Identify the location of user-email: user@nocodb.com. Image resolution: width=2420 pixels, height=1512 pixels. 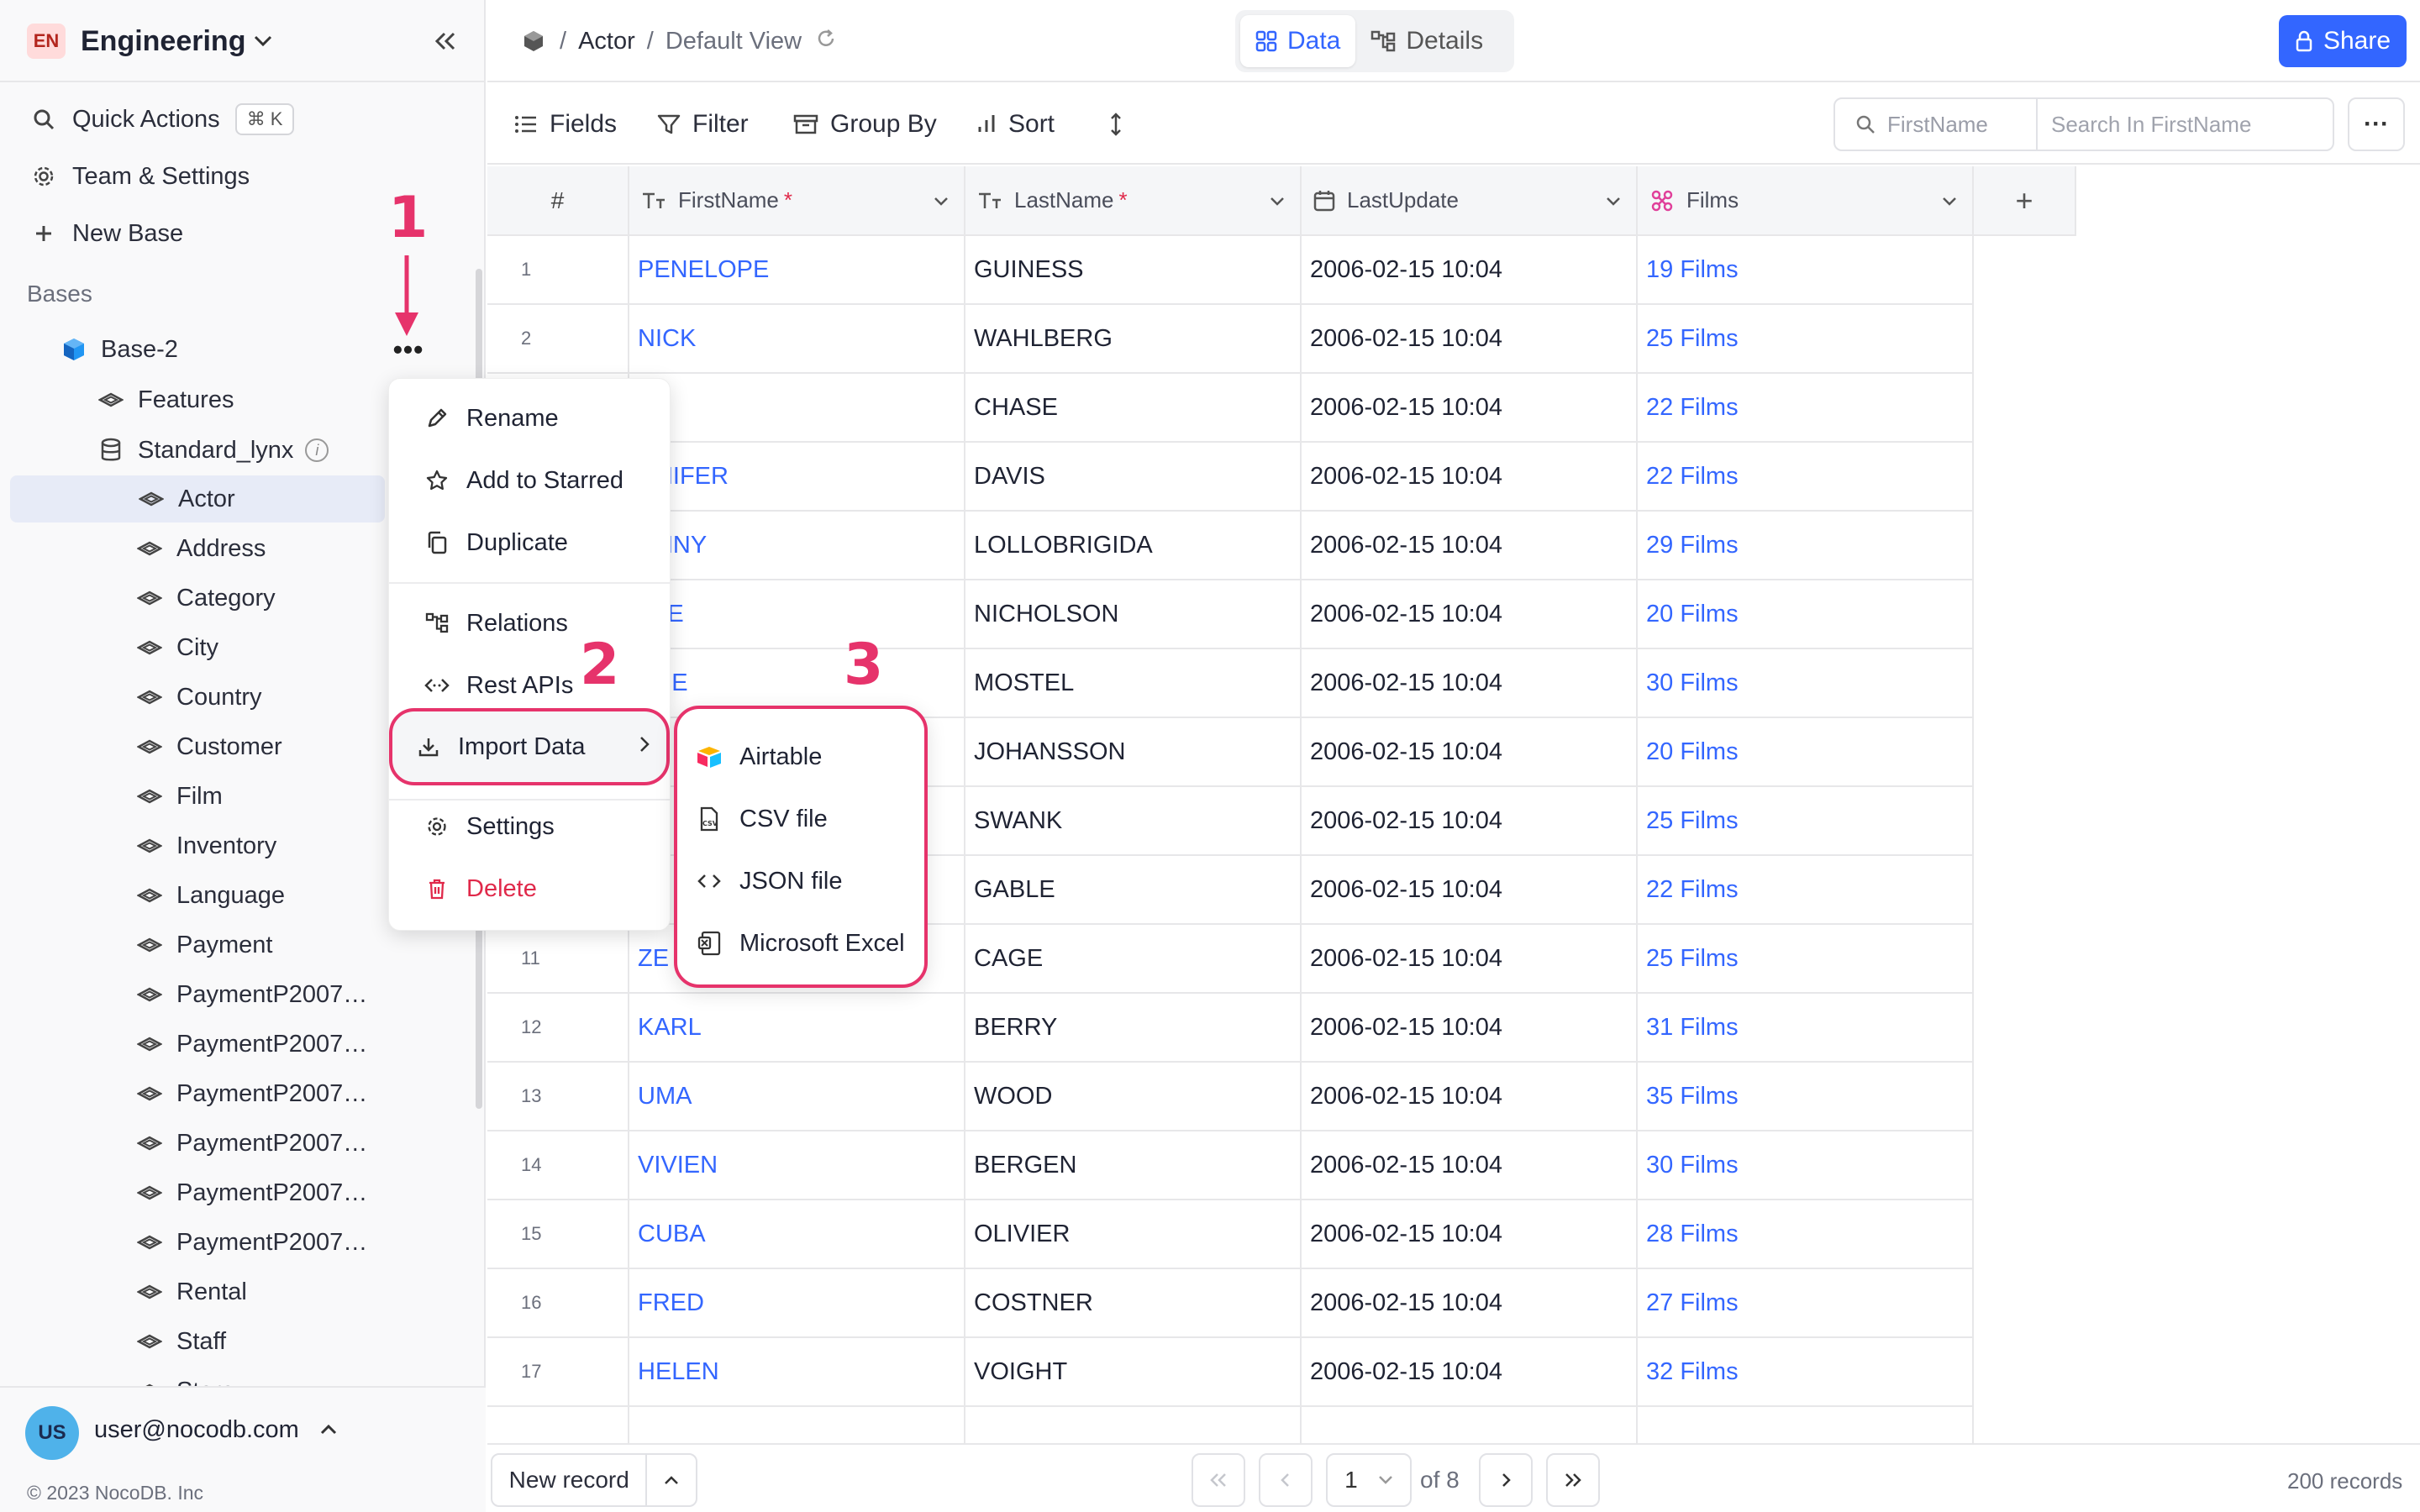
(196, 1430).